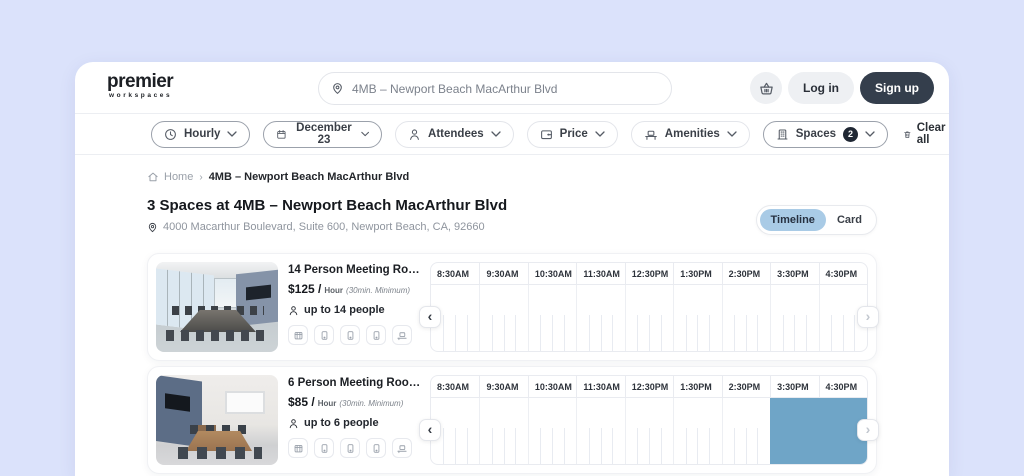 Image resolution: width=1024 pixels, height=476 pixels. I want to click on basket-icon, so click(766, 88).